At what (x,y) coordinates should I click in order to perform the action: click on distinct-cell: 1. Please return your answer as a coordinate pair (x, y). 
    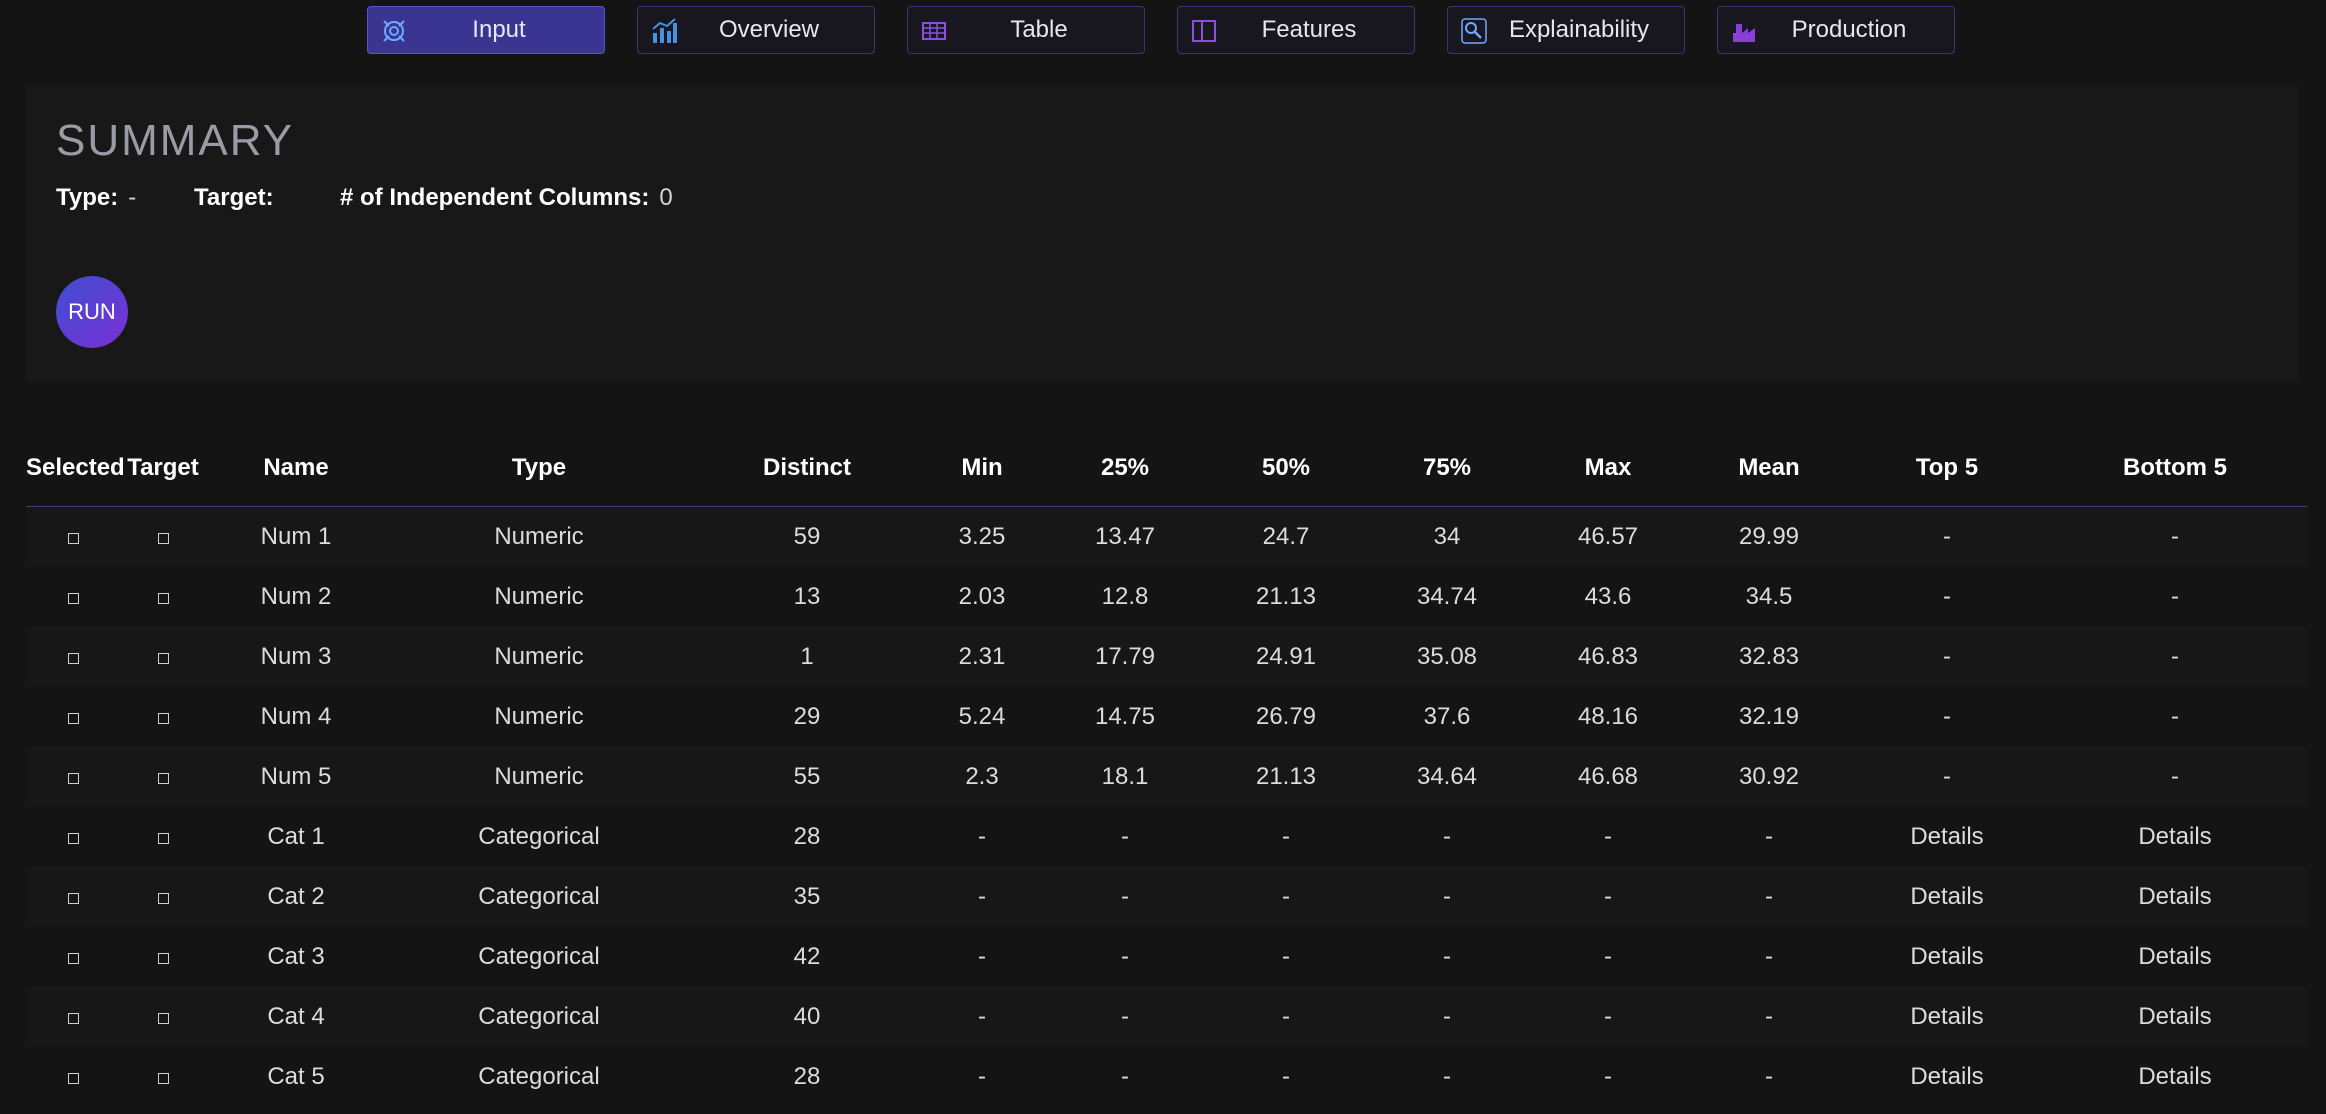
    Looking at the image, I should click on (807, 657).